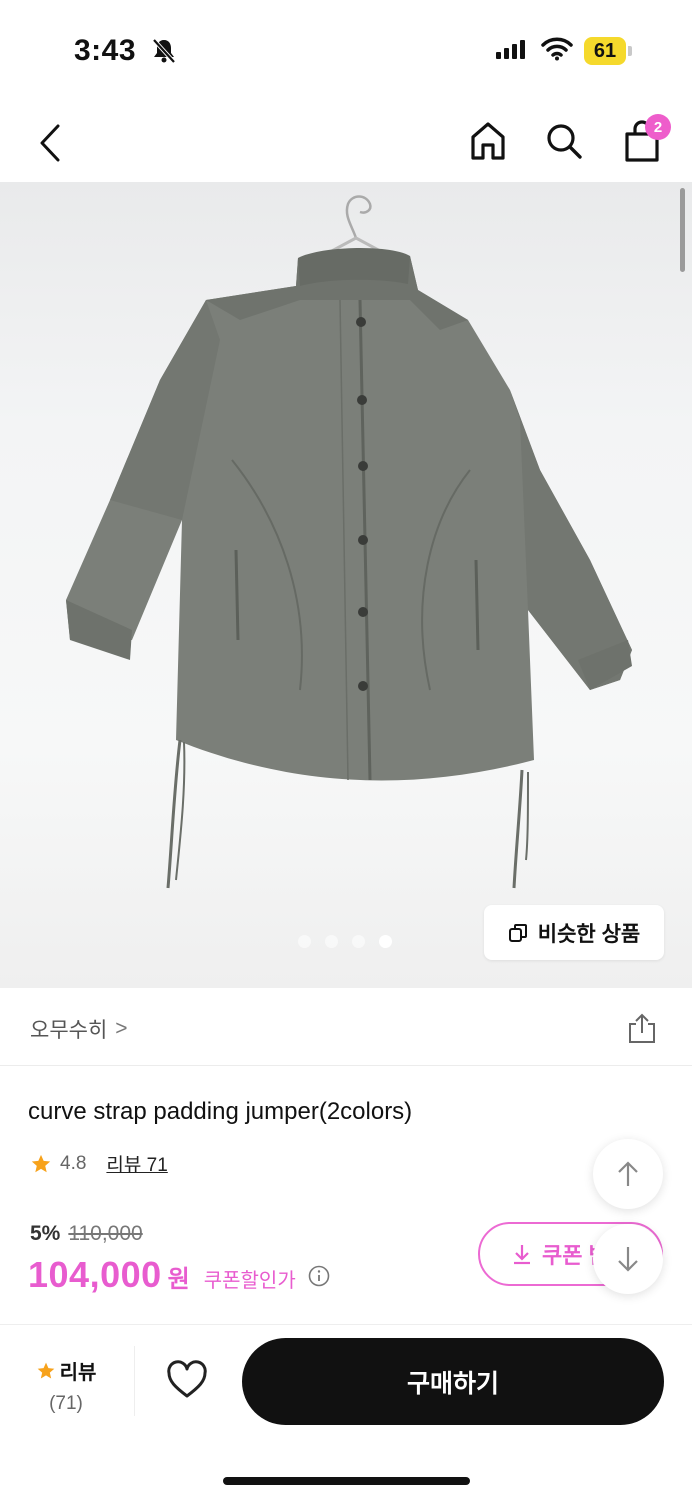 The image size is (692, 1501). I want to click on search-icon, so click(564, 141).